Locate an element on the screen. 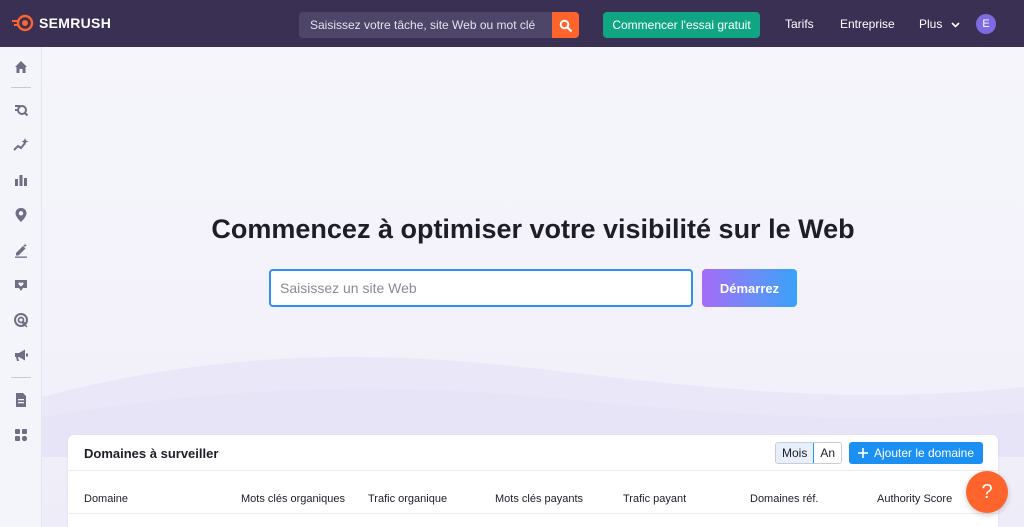 The width and height of the screenshot is (1024, 527). start-button: Démarrez is located at coordinates (749, 288).